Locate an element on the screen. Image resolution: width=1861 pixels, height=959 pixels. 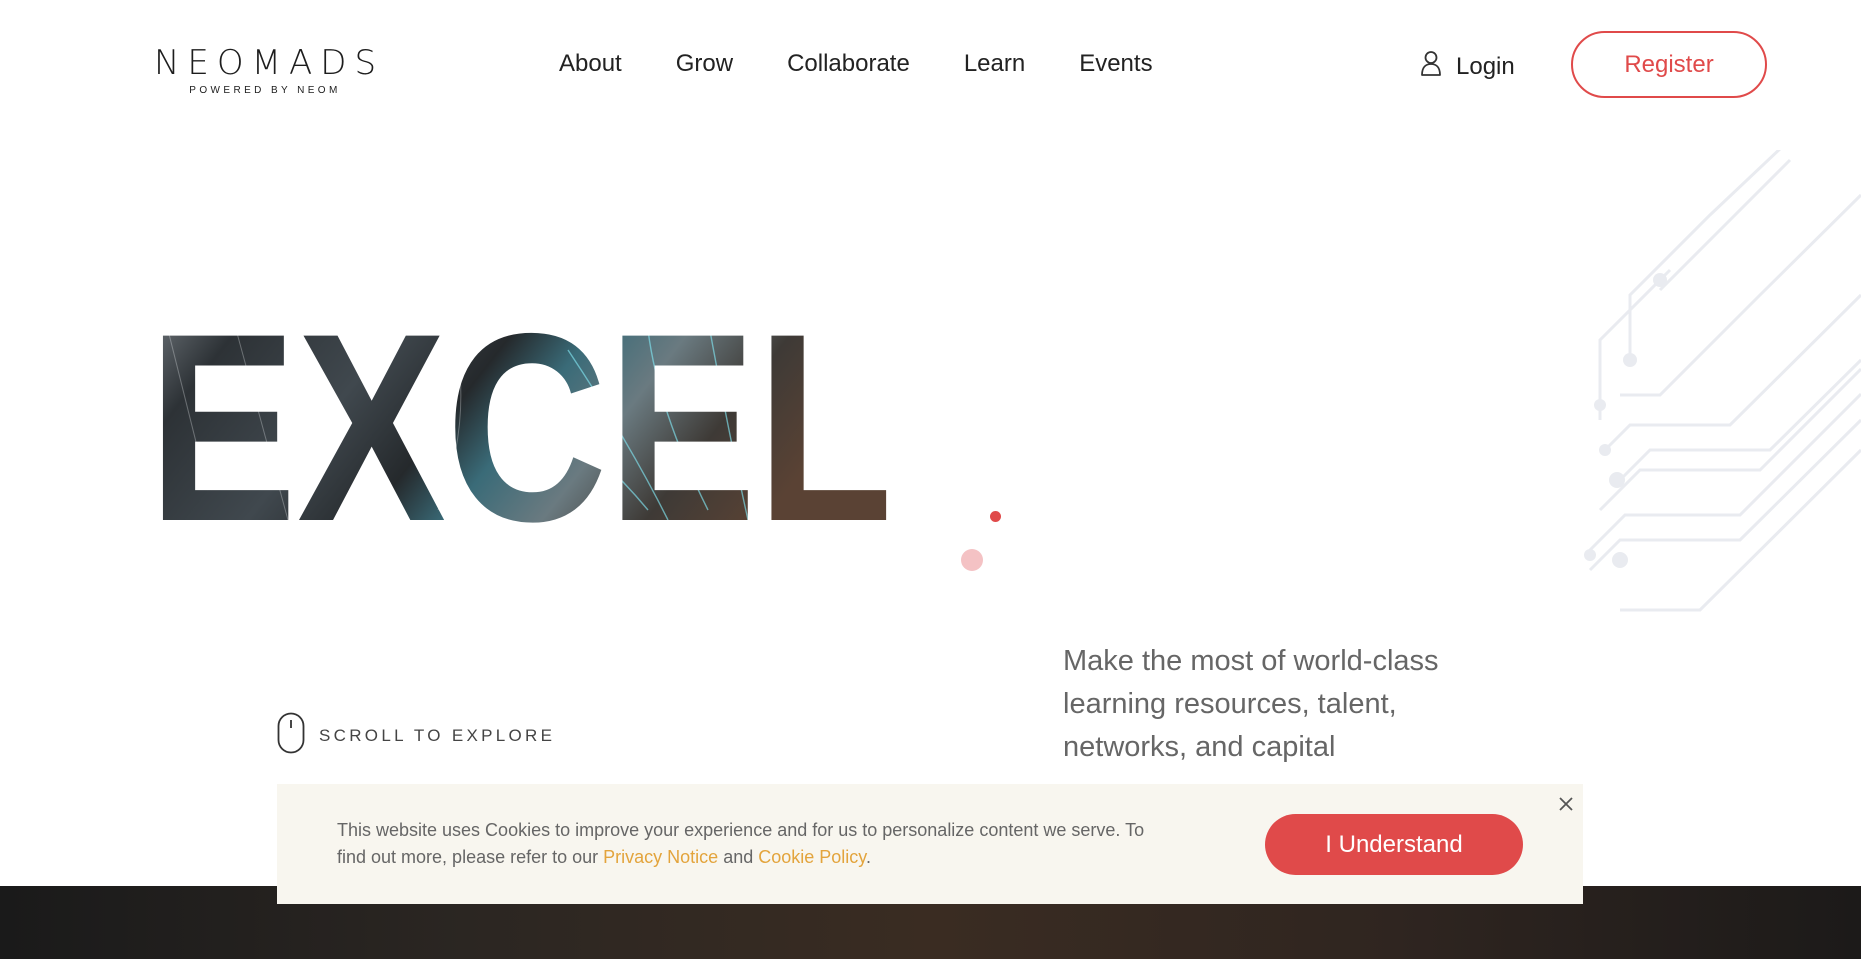
register-button: Register is located at coordinates (1669, 64).